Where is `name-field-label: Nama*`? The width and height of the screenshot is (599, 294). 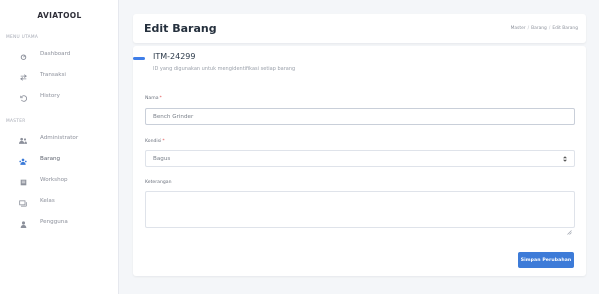 name-field-label: Nama* is located at coordinates (153, 98).